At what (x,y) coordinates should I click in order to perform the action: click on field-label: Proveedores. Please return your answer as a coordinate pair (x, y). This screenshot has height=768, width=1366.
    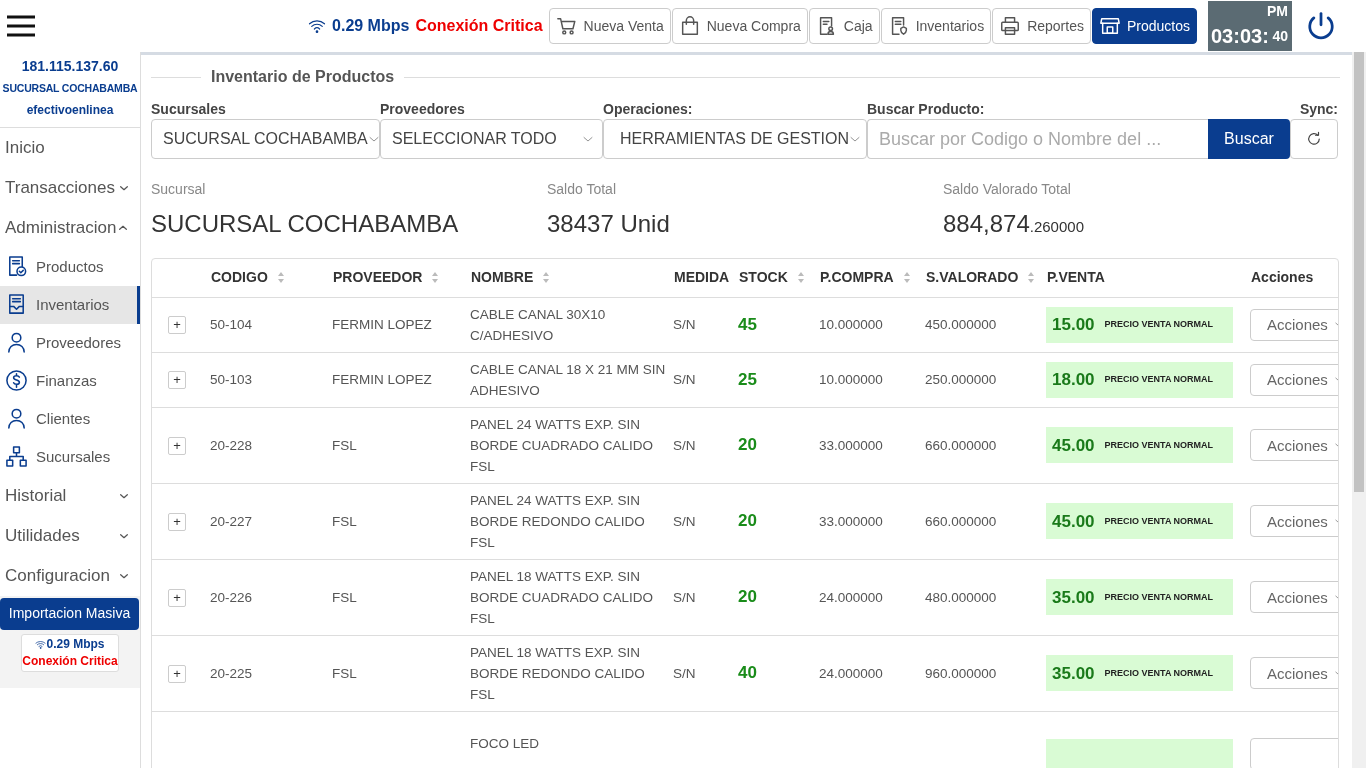
    Looking at the image, I should click on (423, 109).